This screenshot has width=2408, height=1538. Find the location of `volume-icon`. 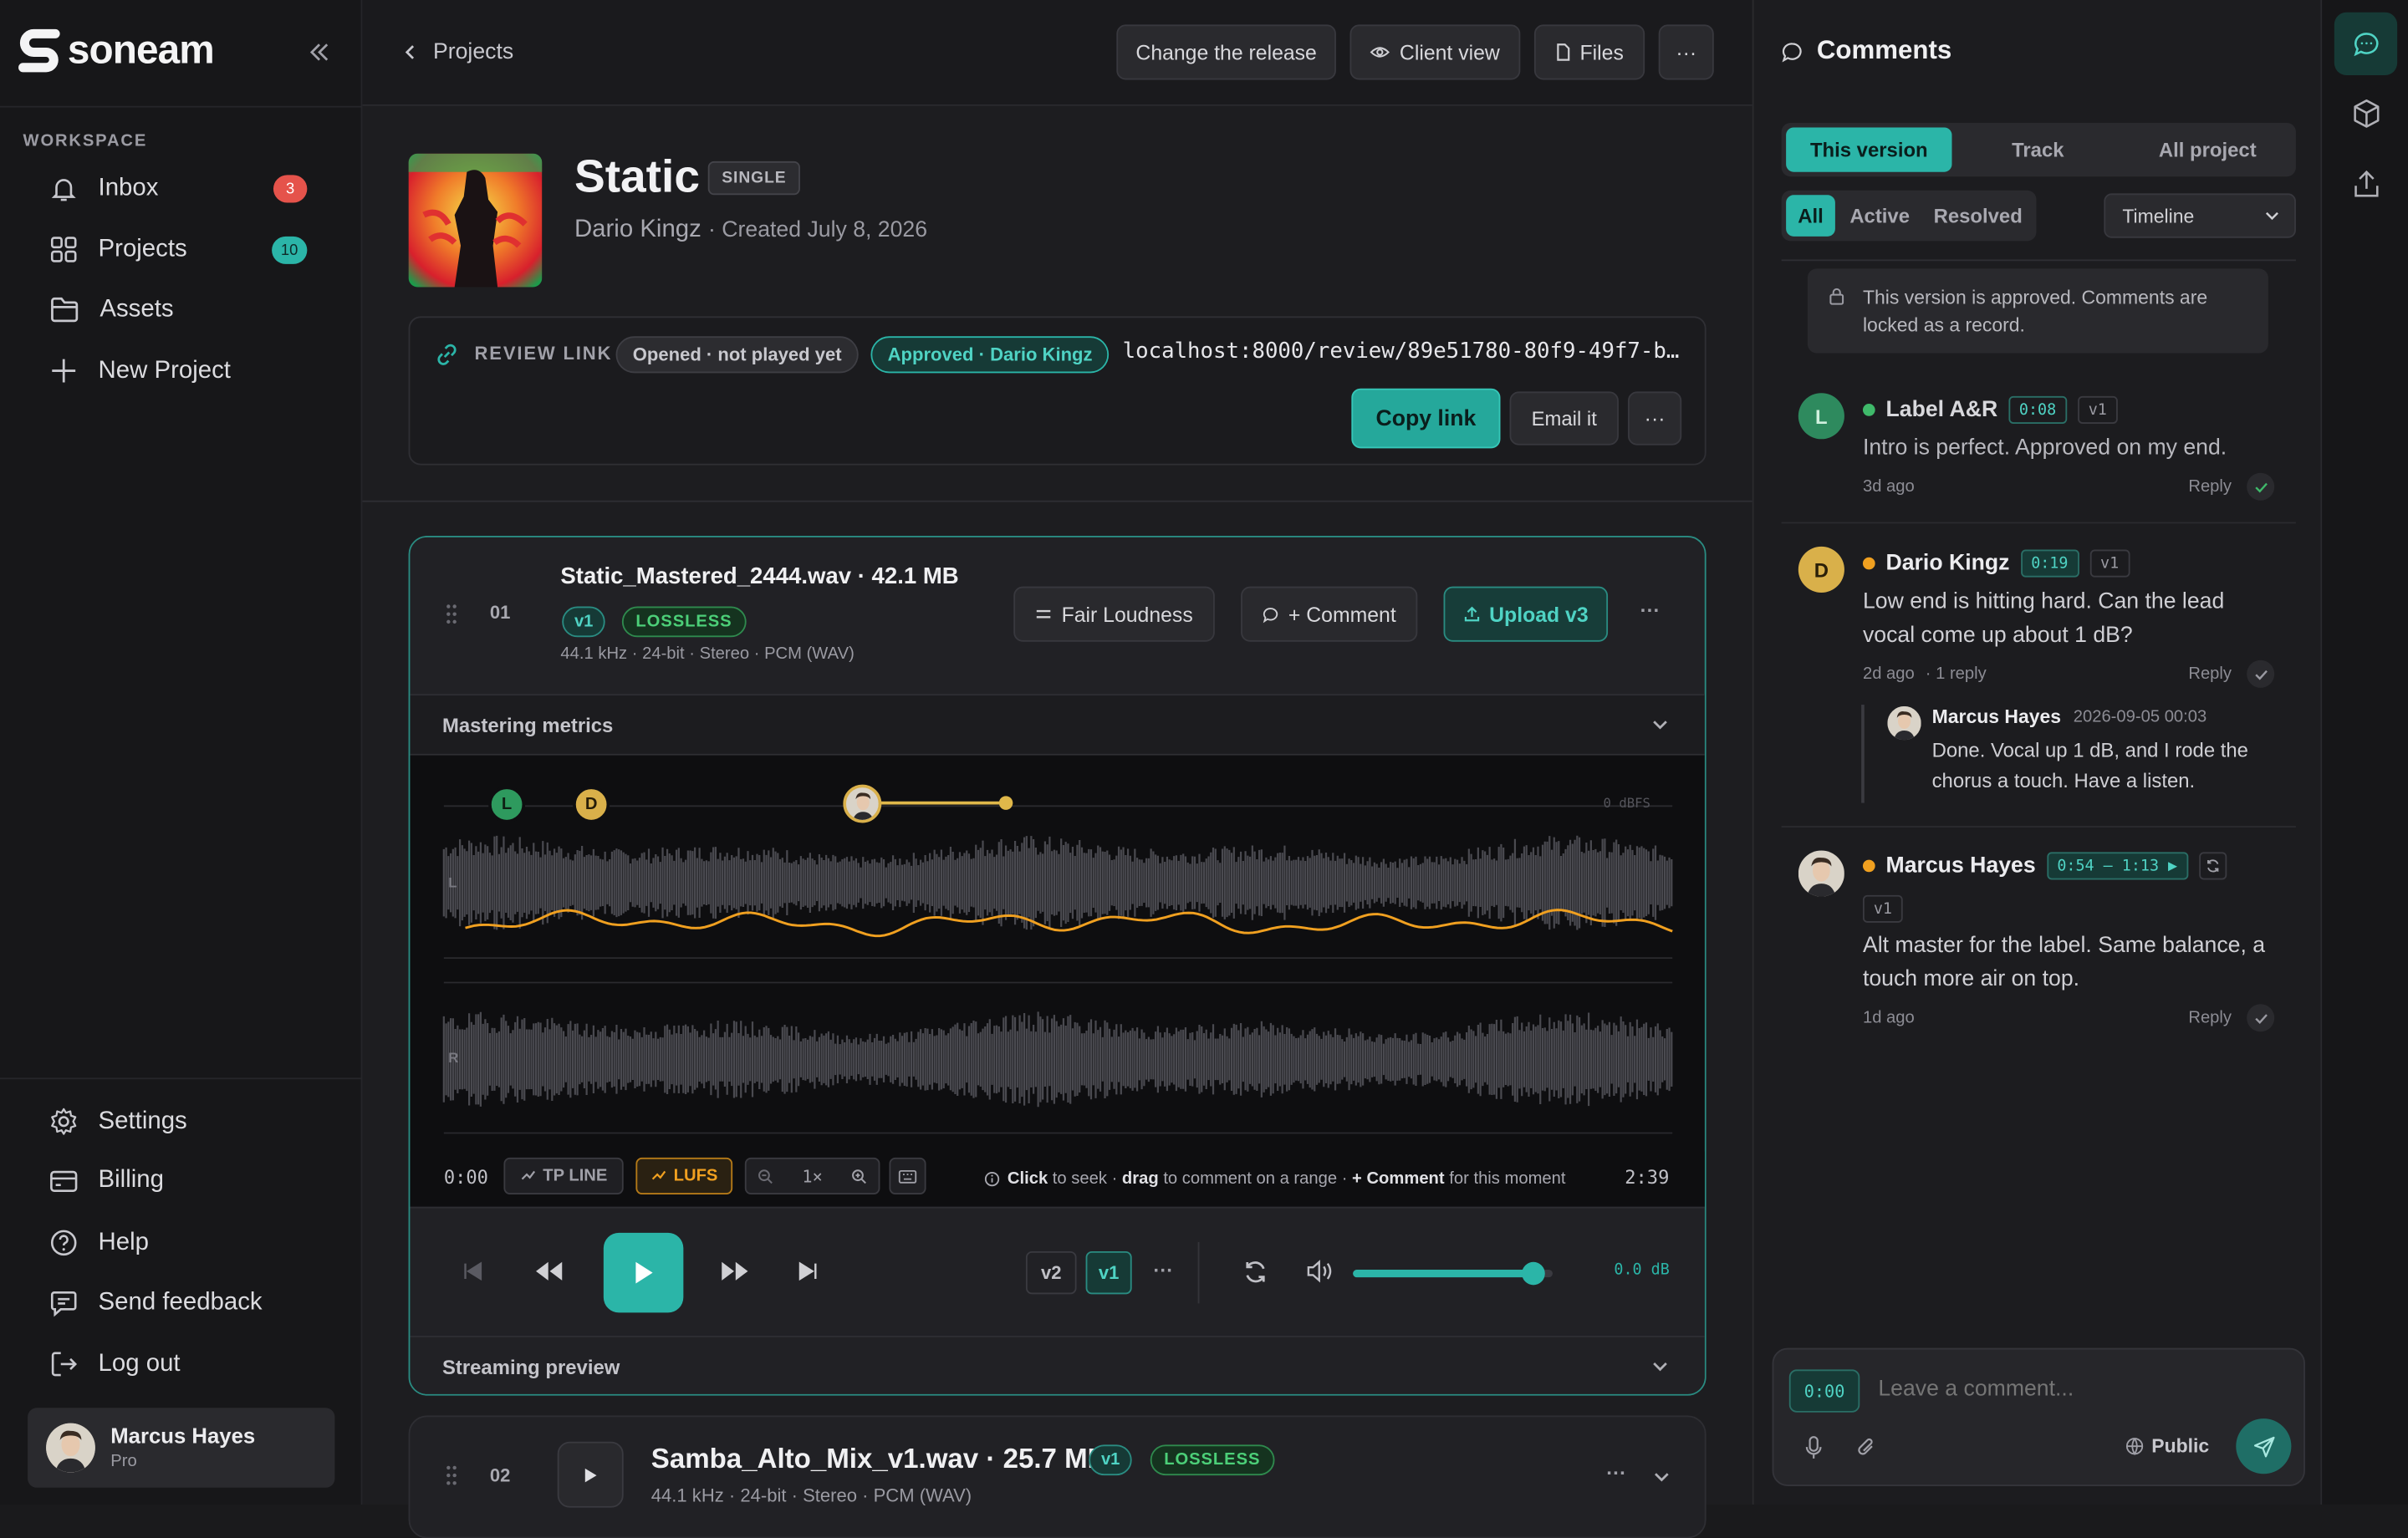

volume-icon is located at coordinates (1319, 1271).